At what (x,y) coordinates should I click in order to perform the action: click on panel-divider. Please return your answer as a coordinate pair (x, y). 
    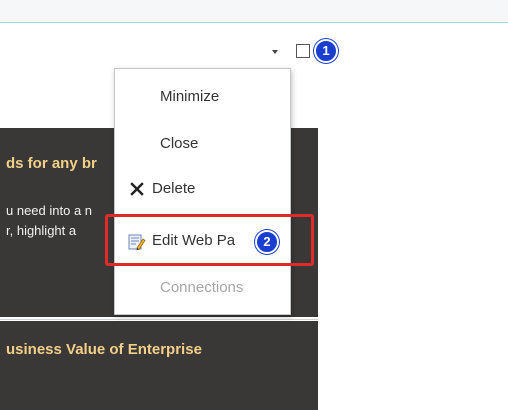
    Looking at the image, I should click on (159, 319).